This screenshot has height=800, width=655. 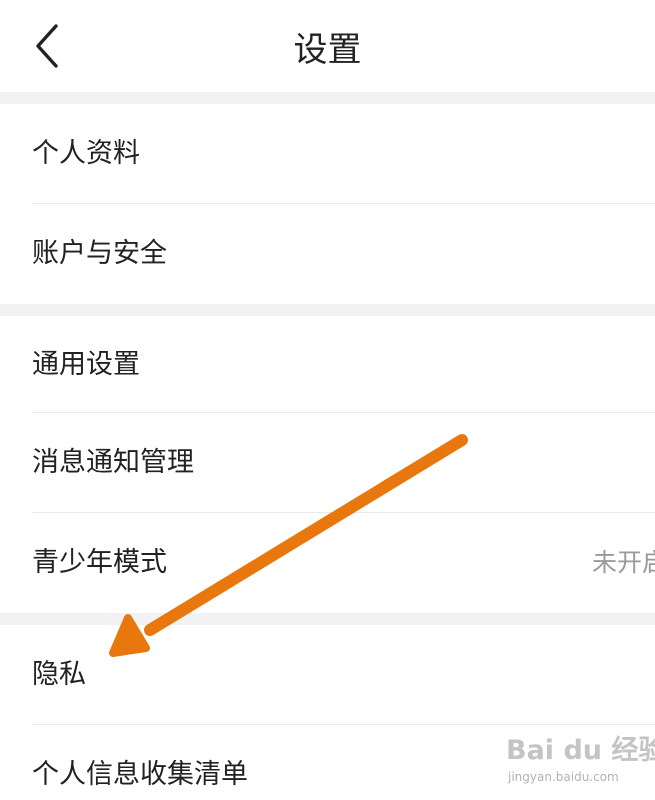 I want to click on teen-mode-status: 未开启, so click(x=623, y=562).